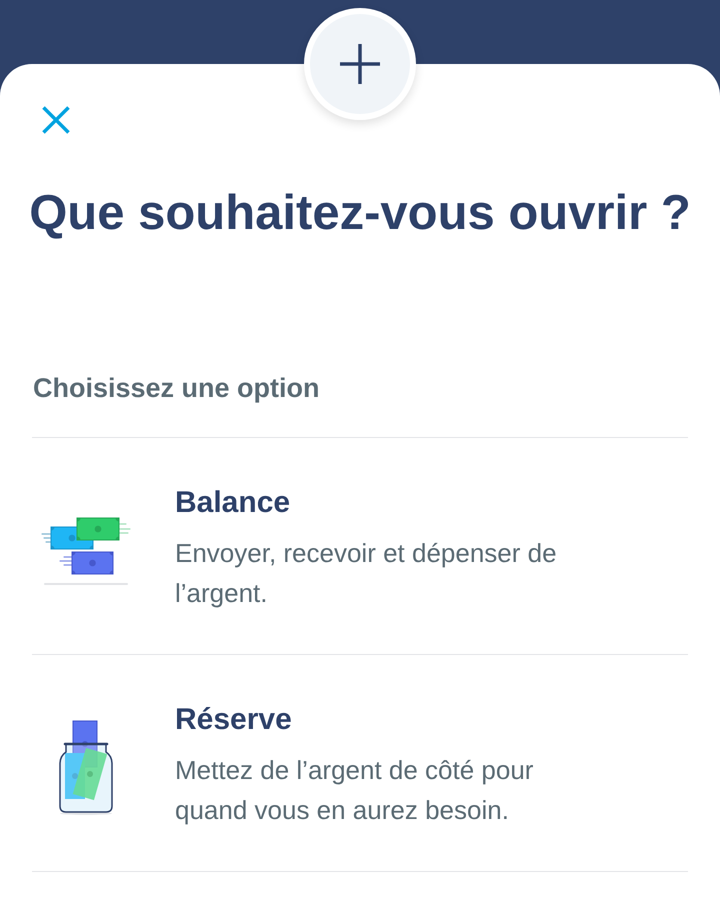 Image resolution: width=720 pixels, height=905 pixels. I want to click on option-description: Envoyer, recevoir et dépenser de l’argent., so click(366, 573).